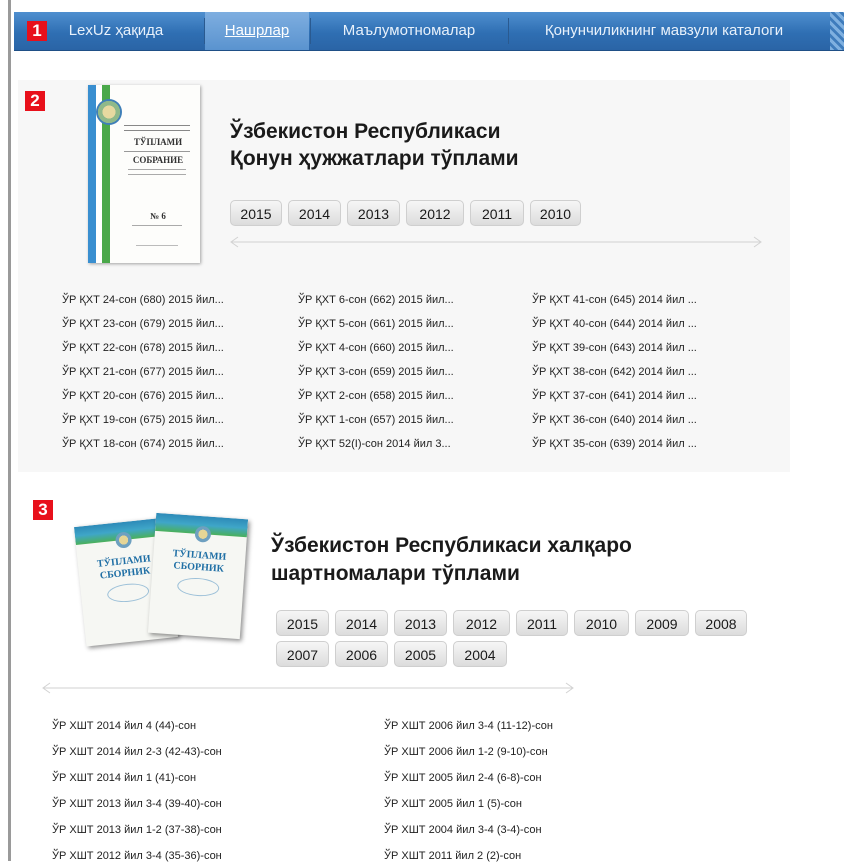 The image size is (844, 862). What do you see at coordinates (109, 112) in the screenshot?
I see `state-emblem-icon` at bounding box center [109, 112].